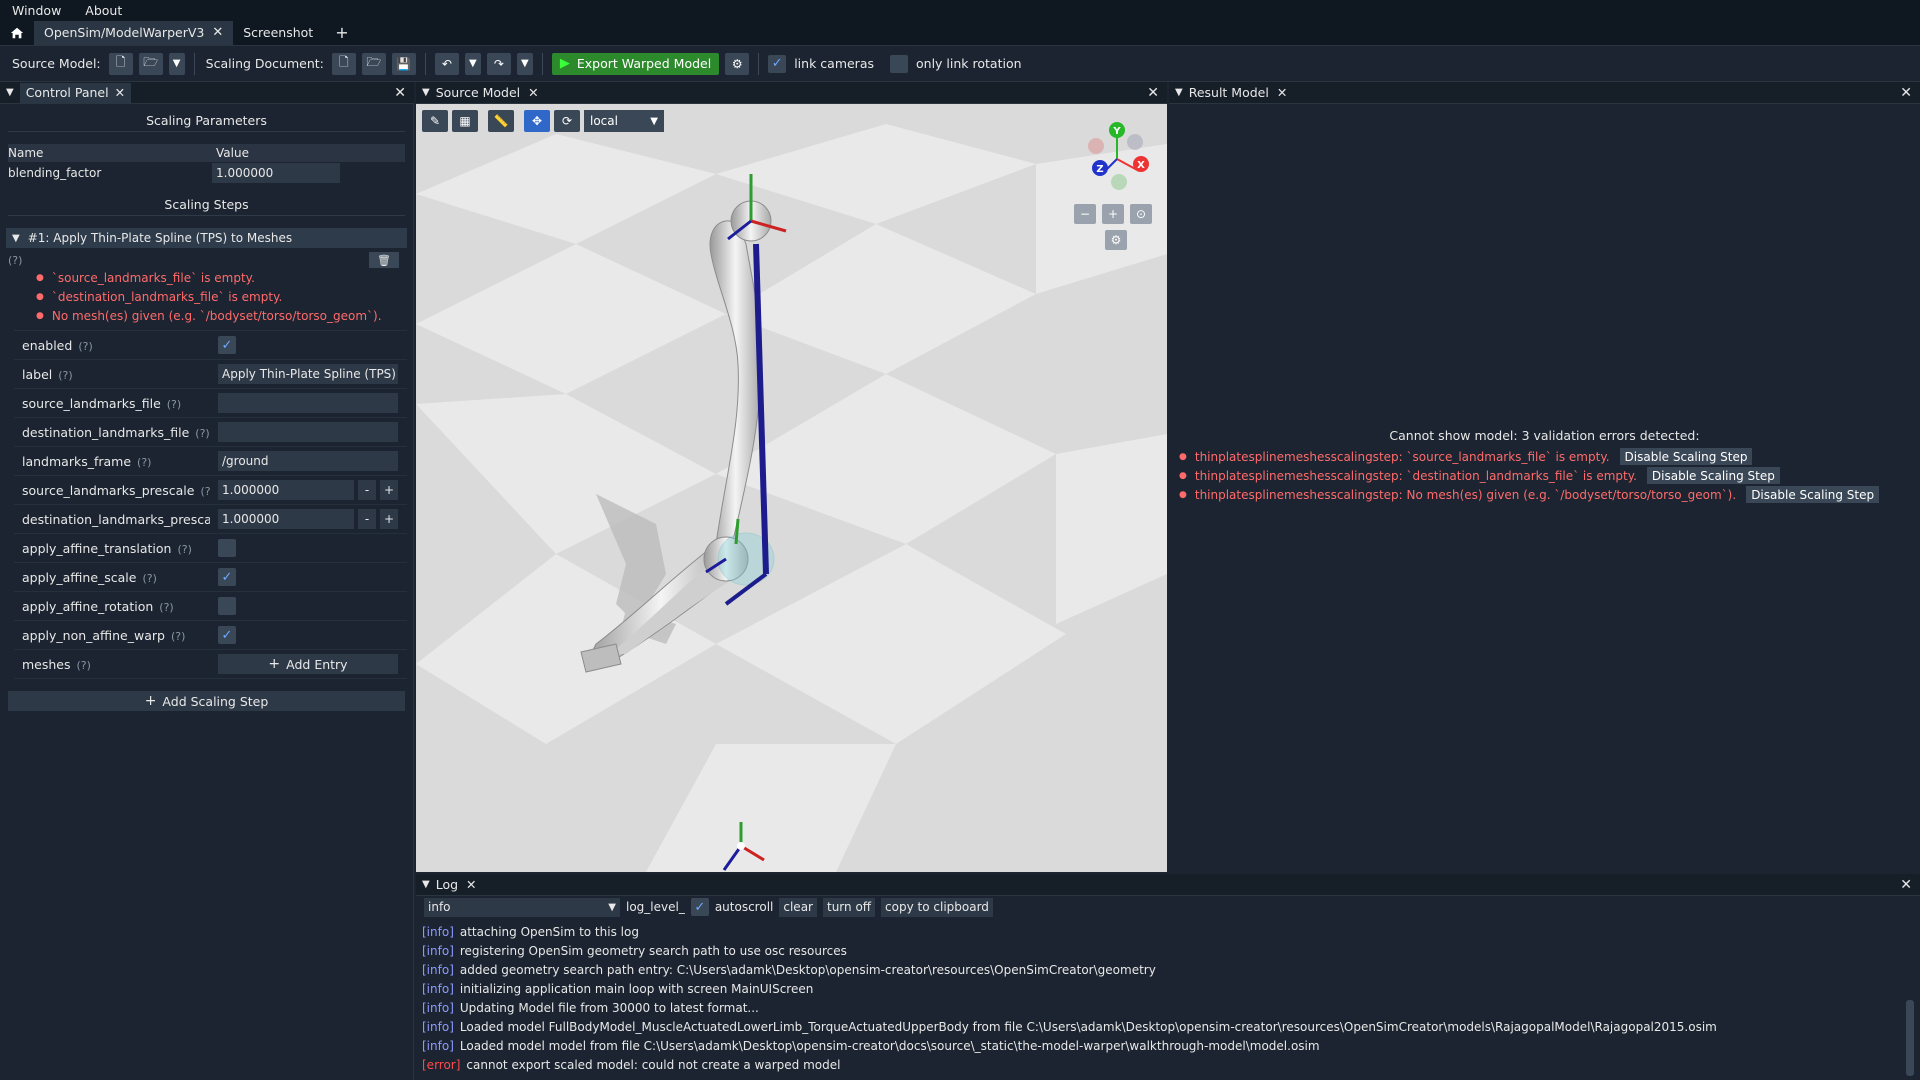 The height and width of the screenshot is (1080, 1920). Describe the element at coordinates (227, 606) in the screenshot. I see `apply-affine-rotation-checkbox` at that location.